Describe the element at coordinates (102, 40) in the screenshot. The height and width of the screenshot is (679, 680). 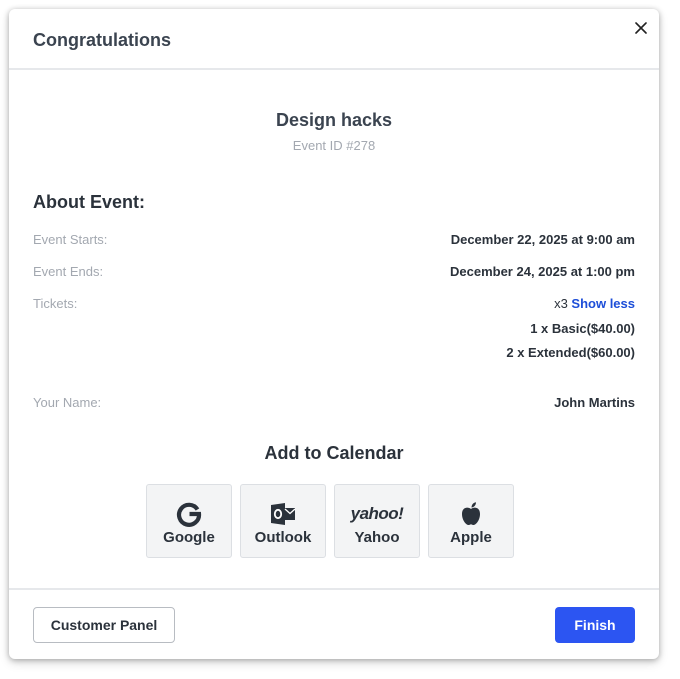
I see `modal-title: Congratulations` at that location.